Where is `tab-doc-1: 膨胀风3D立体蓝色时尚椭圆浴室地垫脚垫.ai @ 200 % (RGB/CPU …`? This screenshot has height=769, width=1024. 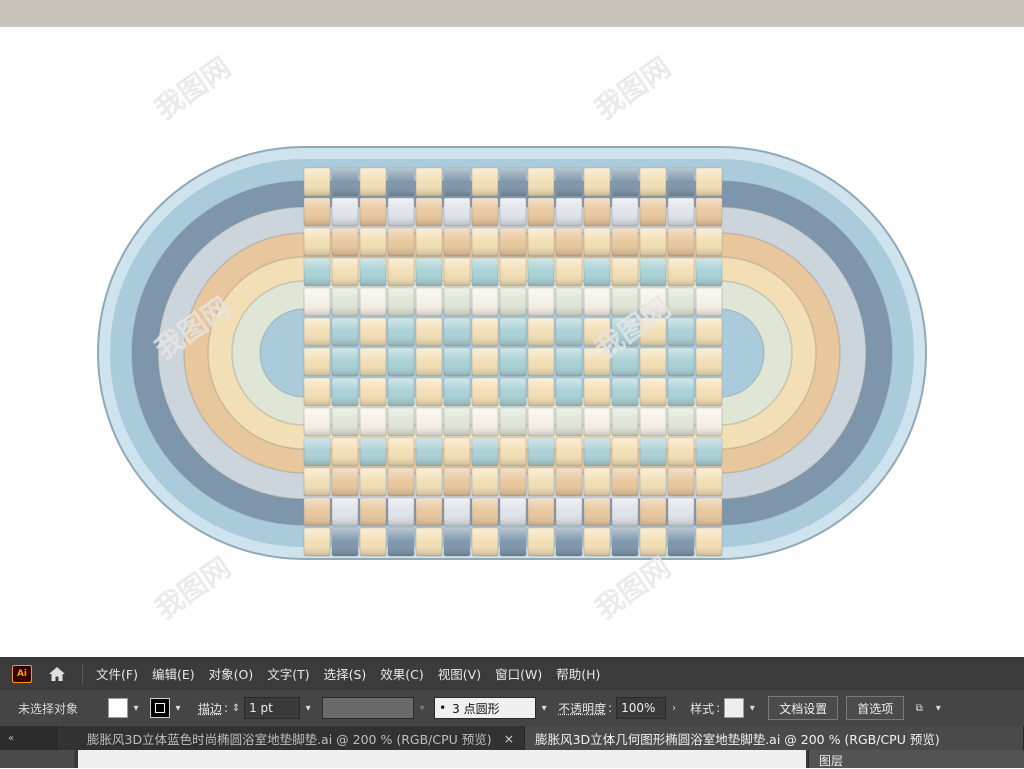
tab-doc-1: 膨胀风3D立体蓝色时尚椭圆浴室地垫脚垫.ai @ 200 % (RGB/CPU … is located at coordinates (291, 738).